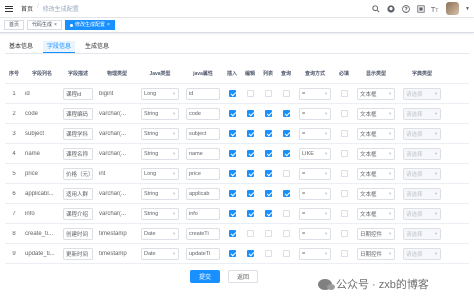  Describe the element at coordinates (160, 253) in the screenshot. I see `java-type-select: Date ▼` at that location.